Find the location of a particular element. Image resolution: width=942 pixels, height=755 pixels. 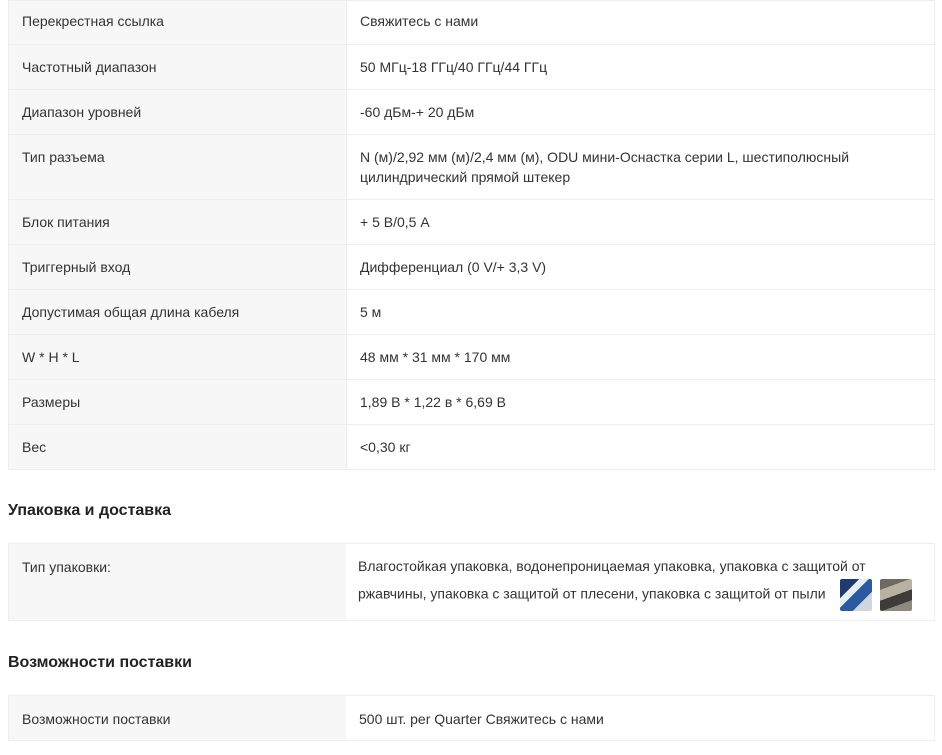

packaging-section-title: Упаковка и доставка is located at coordinates (90, 510).